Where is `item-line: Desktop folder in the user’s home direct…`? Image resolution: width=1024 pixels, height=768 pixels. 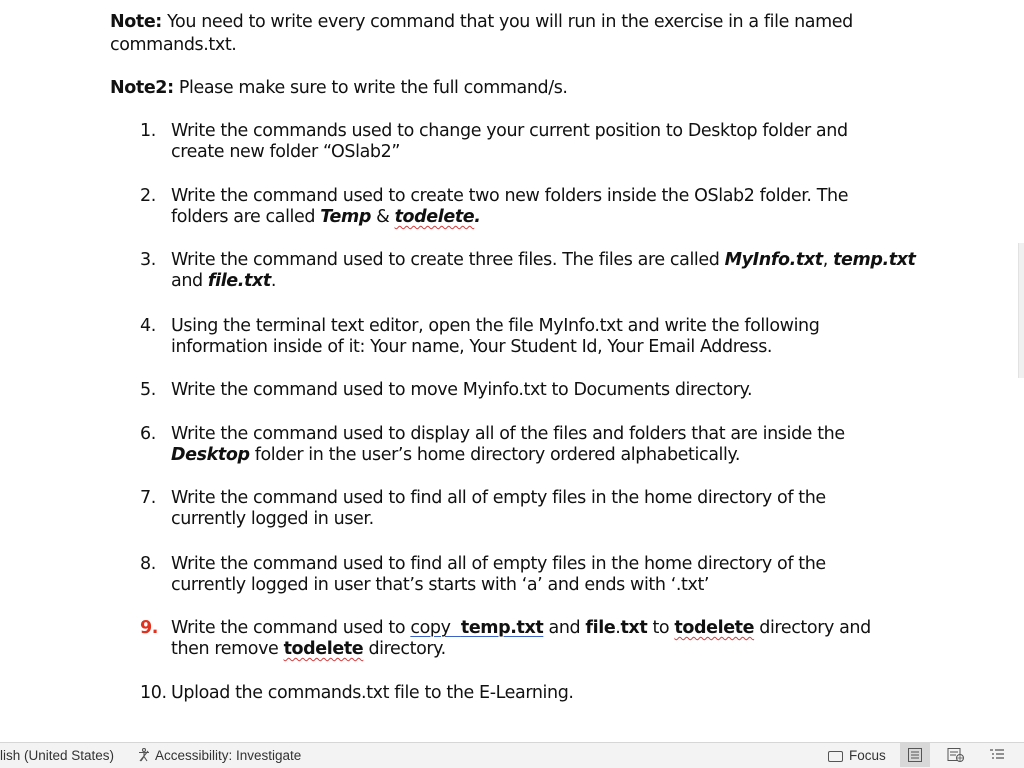
item-line: Desktop folder in the user’s home direct… is located at coordinates (455, 455).